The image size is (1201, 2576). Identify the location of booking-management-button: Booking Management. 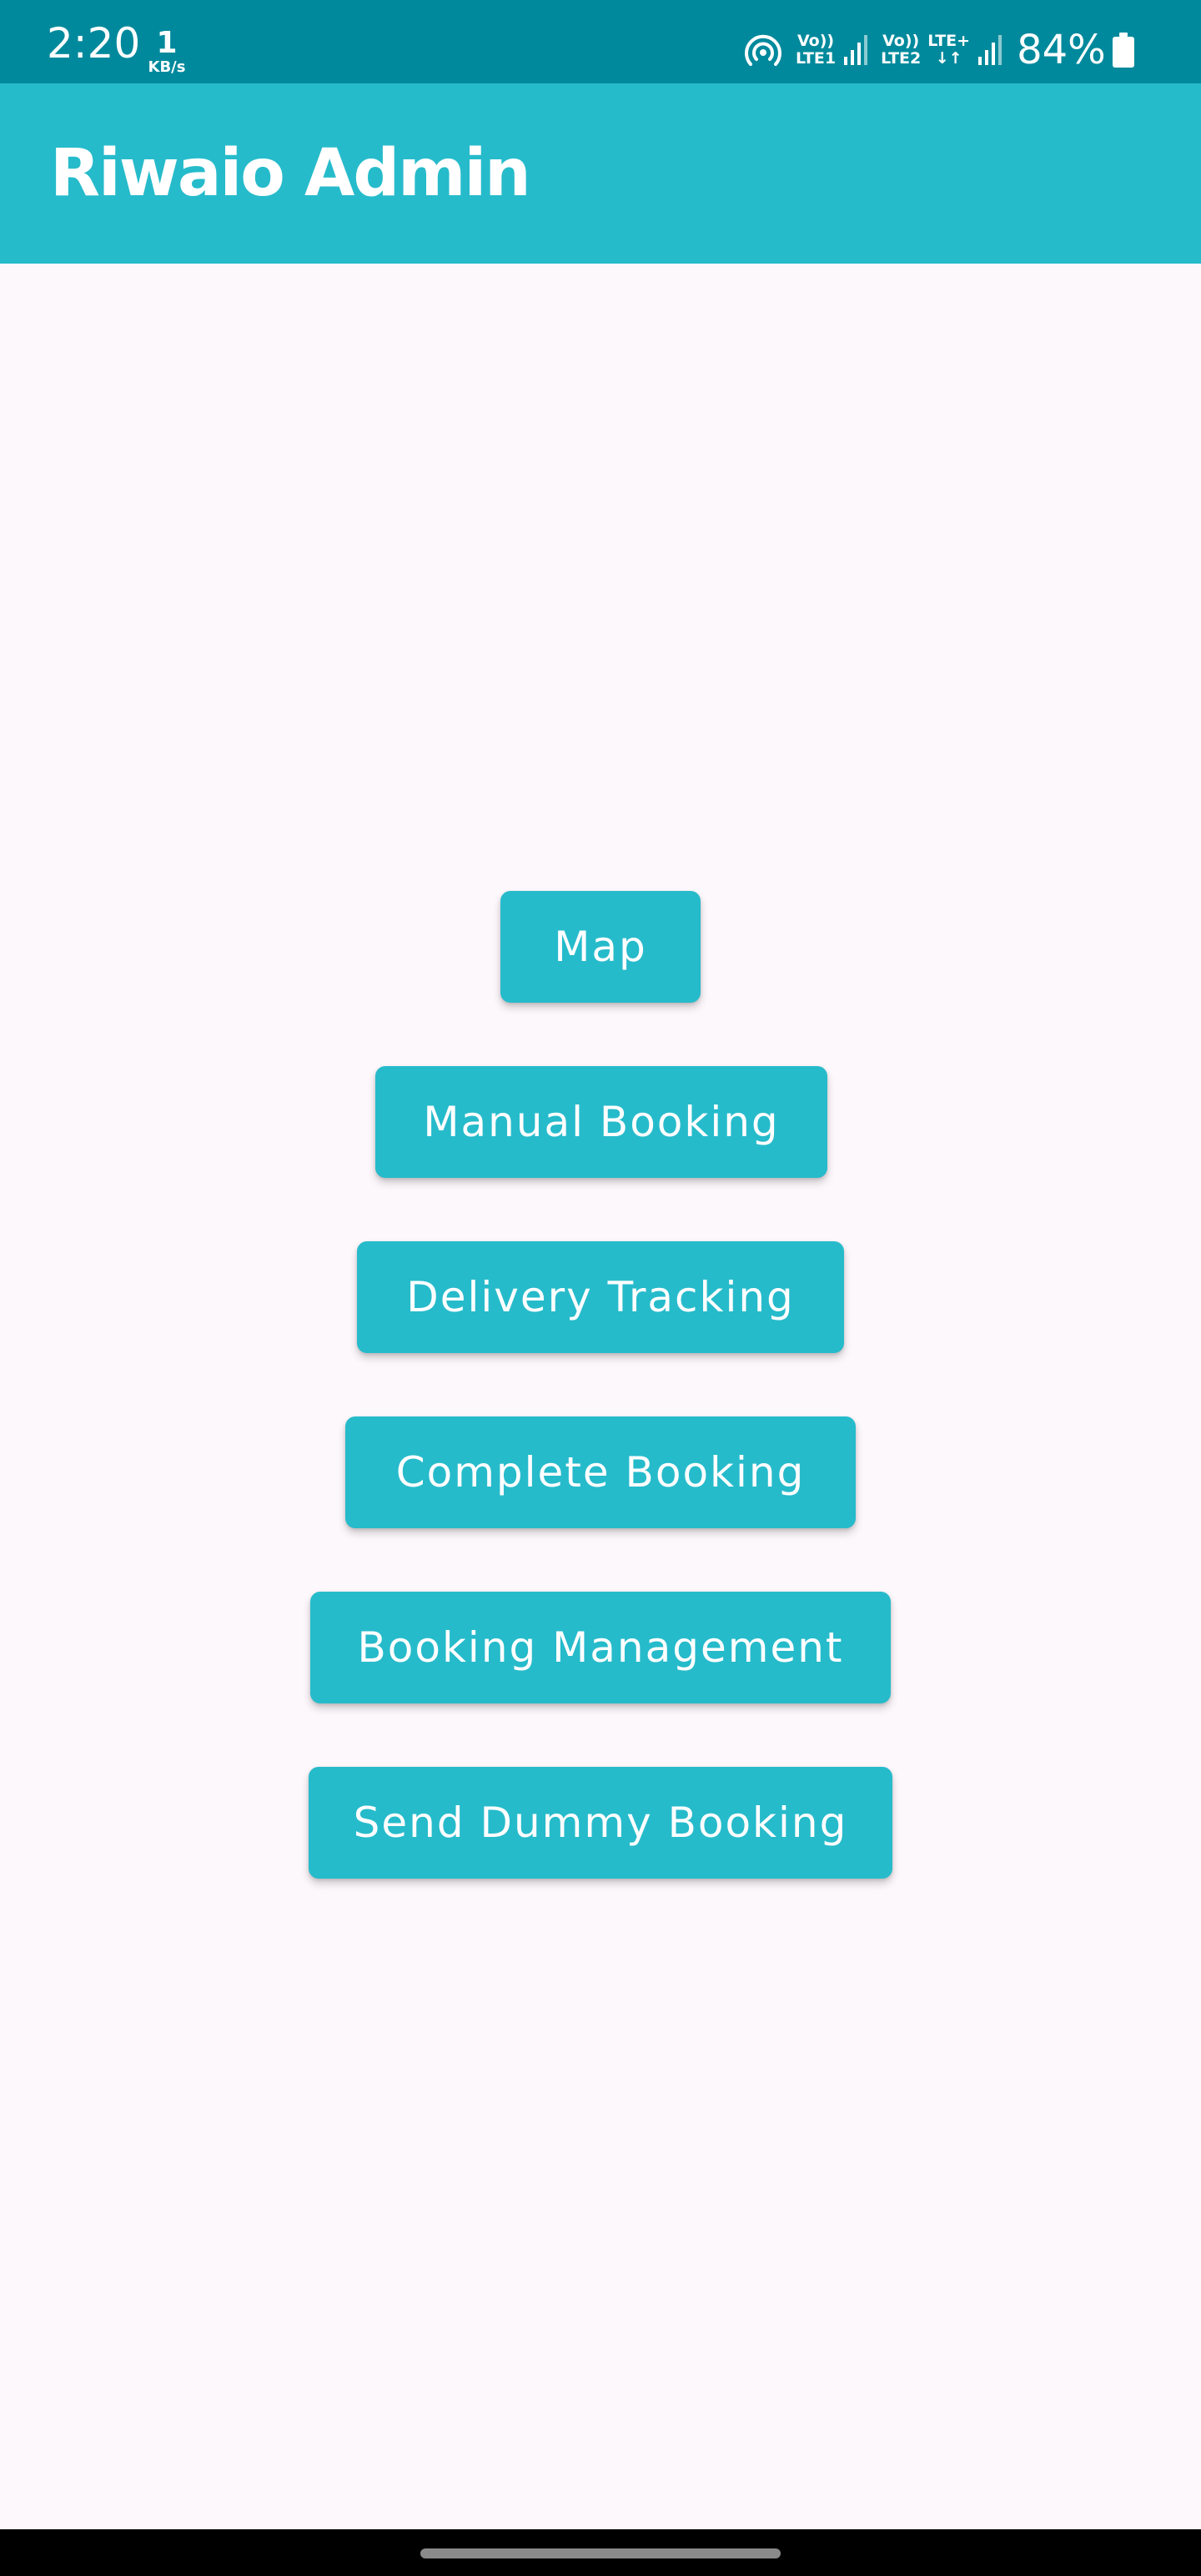
(601, 1647).